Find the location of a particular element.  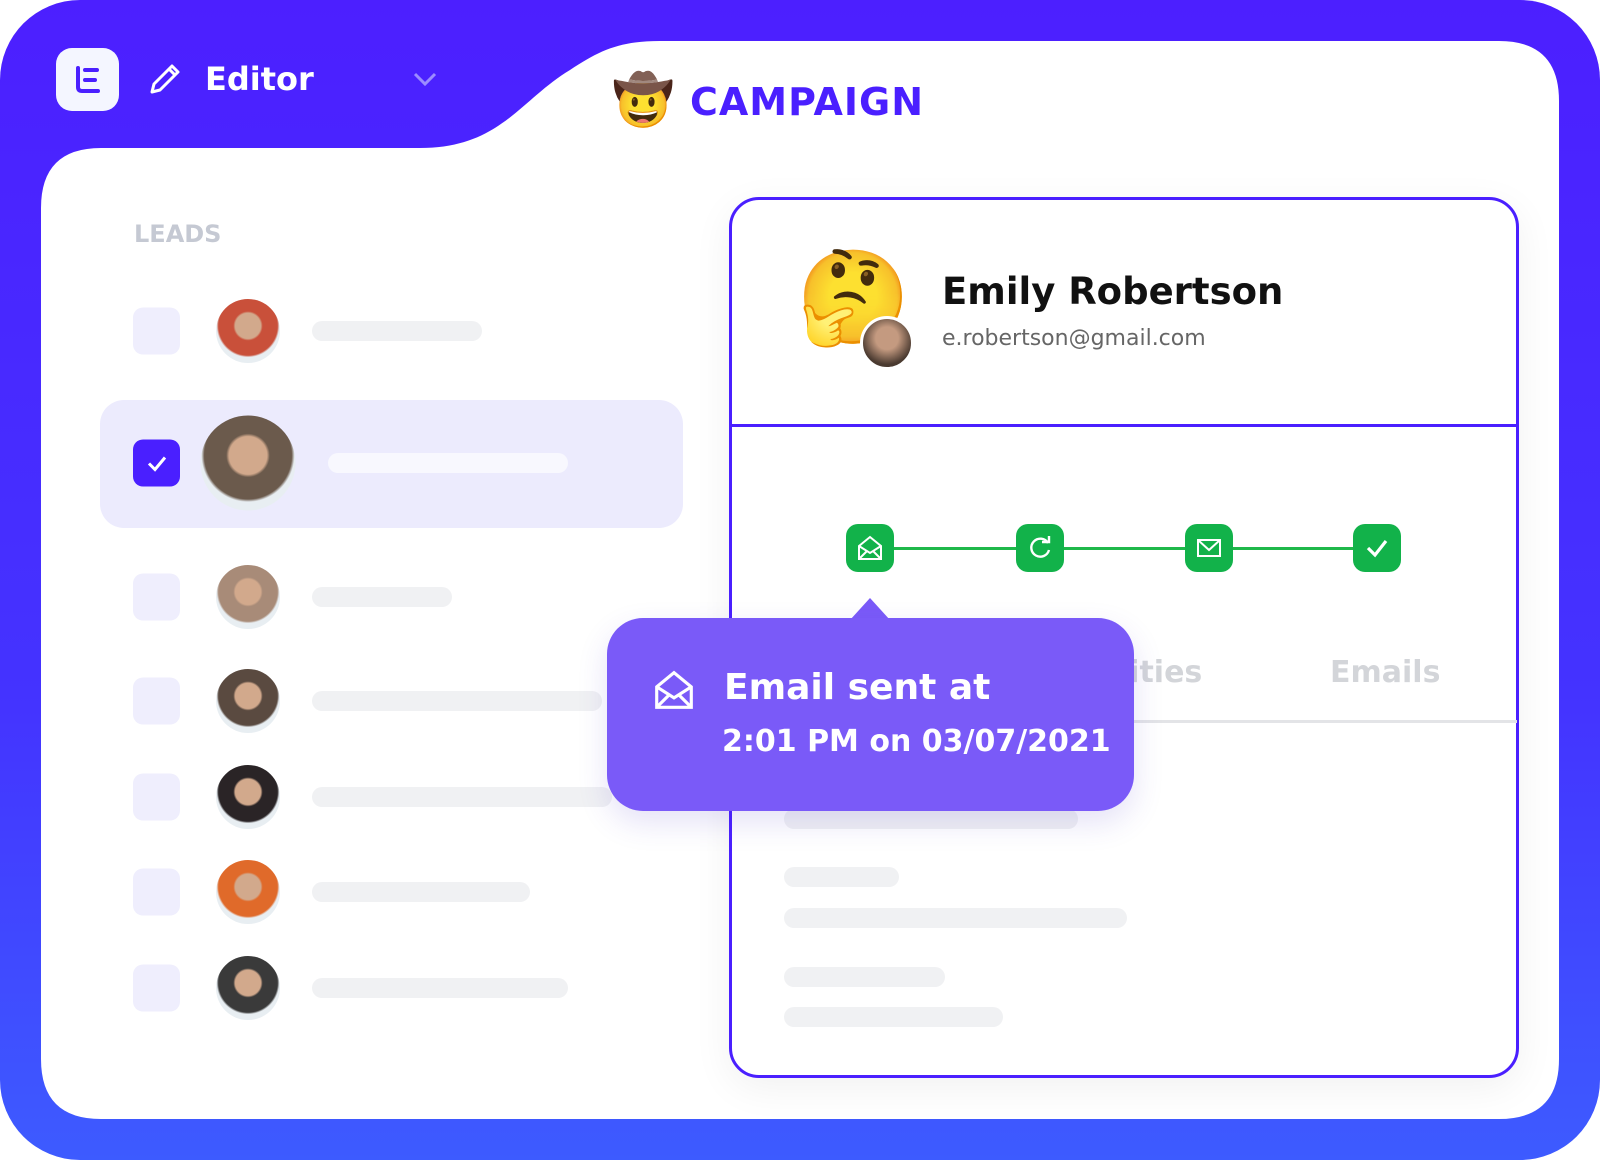

step-refresh is located at coordinates (1040, 548).